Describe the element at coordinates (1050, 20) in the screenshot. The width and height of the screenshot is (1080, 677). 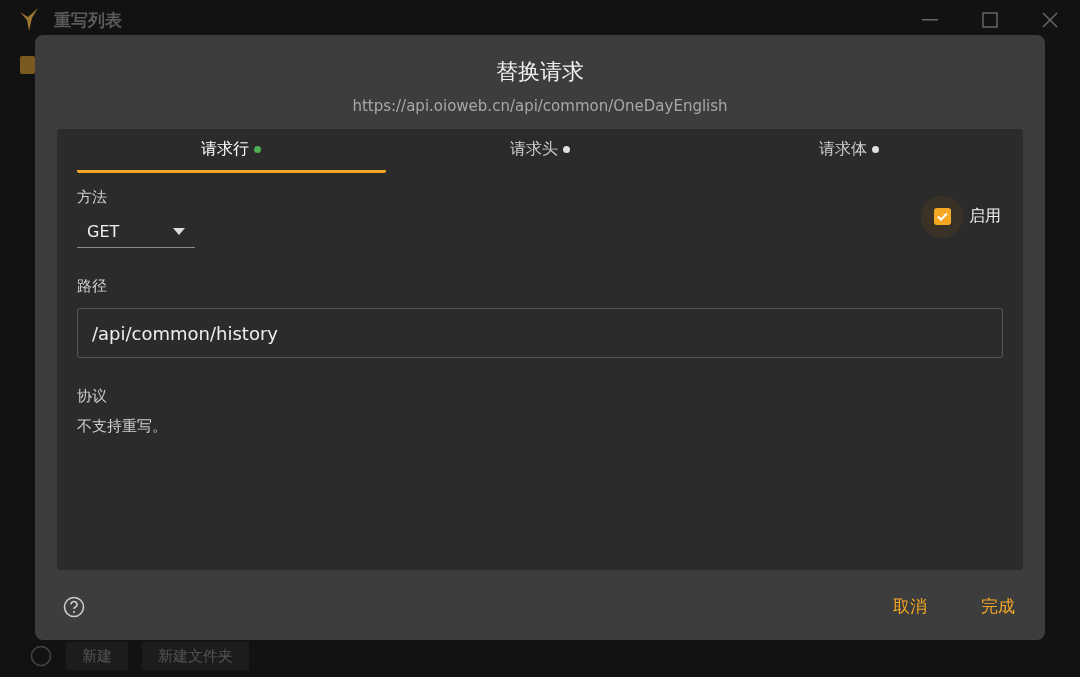
I see `close-icon` at that location.